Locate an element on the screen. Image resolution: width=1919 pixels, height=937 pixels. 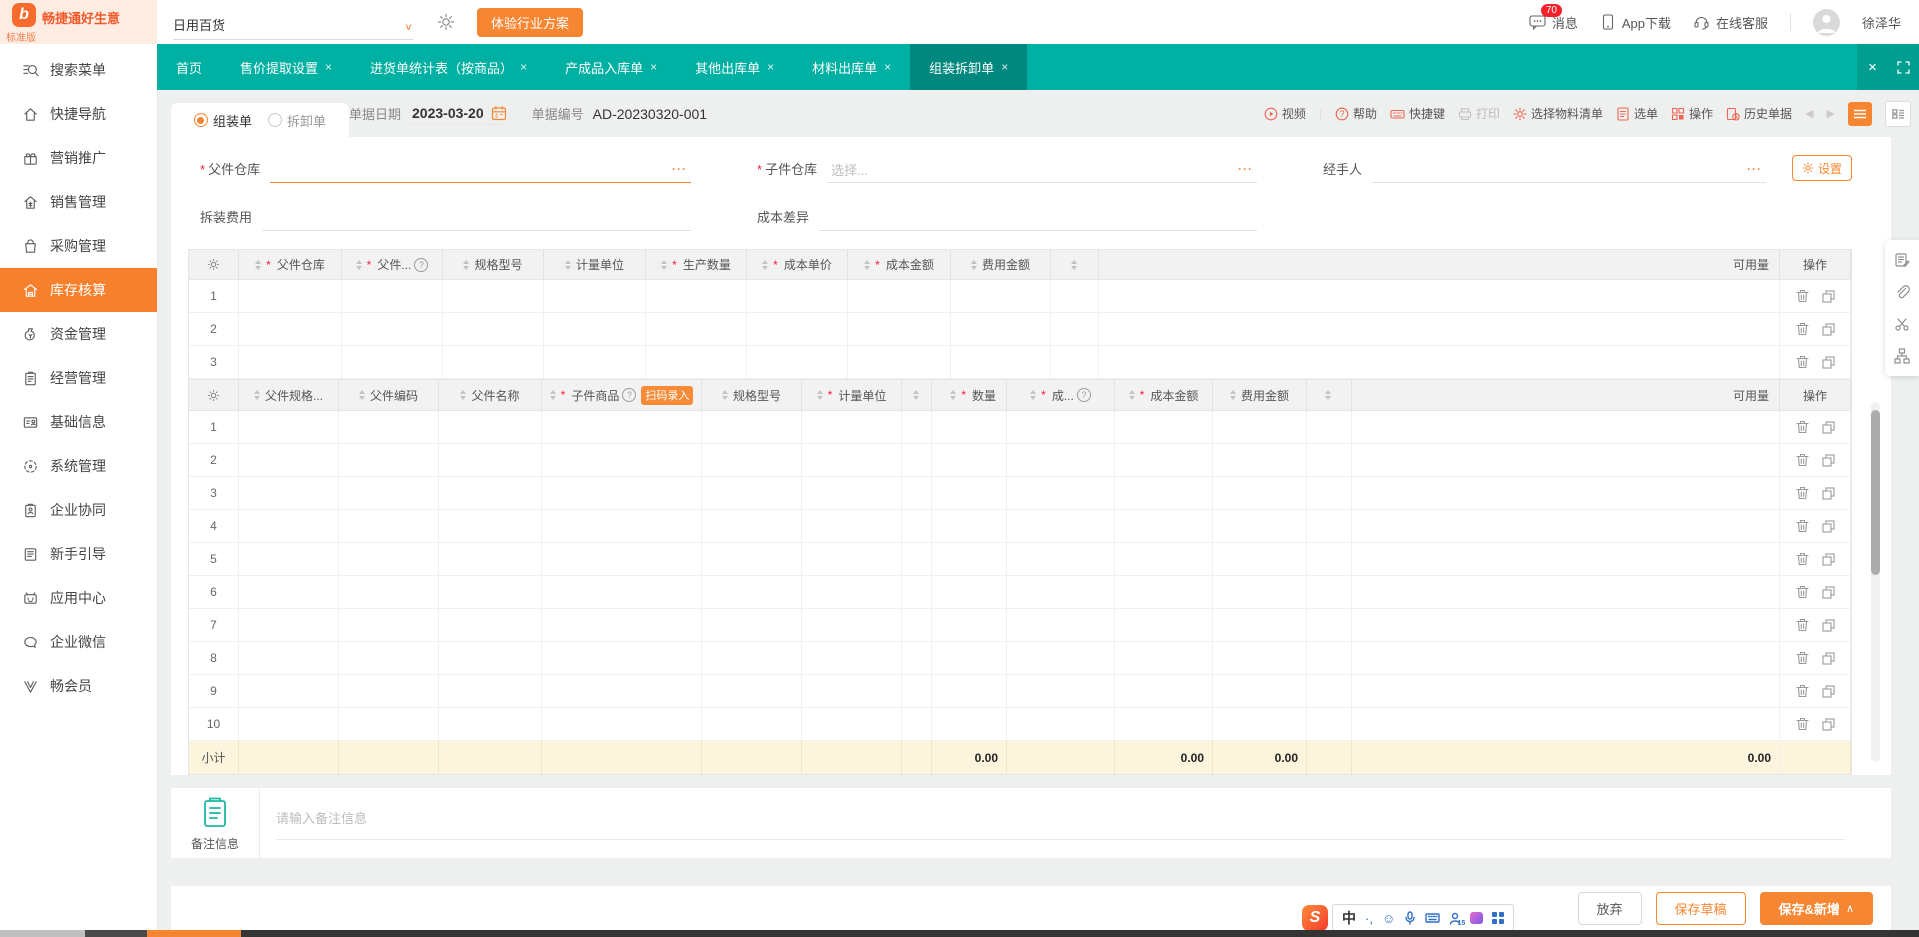
help-icon: ? is located at coordinates (421, 264).